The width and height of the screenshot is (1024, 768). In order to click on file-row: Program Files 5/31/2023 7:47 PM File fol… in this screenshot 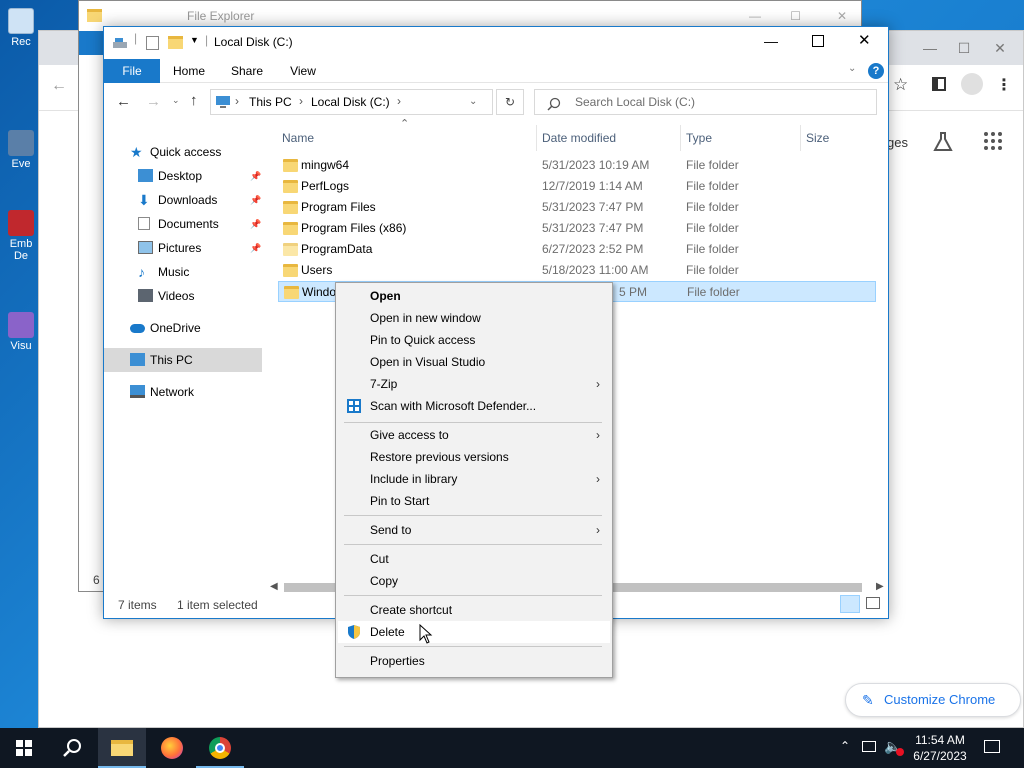, I will do `click(577, 207)`.